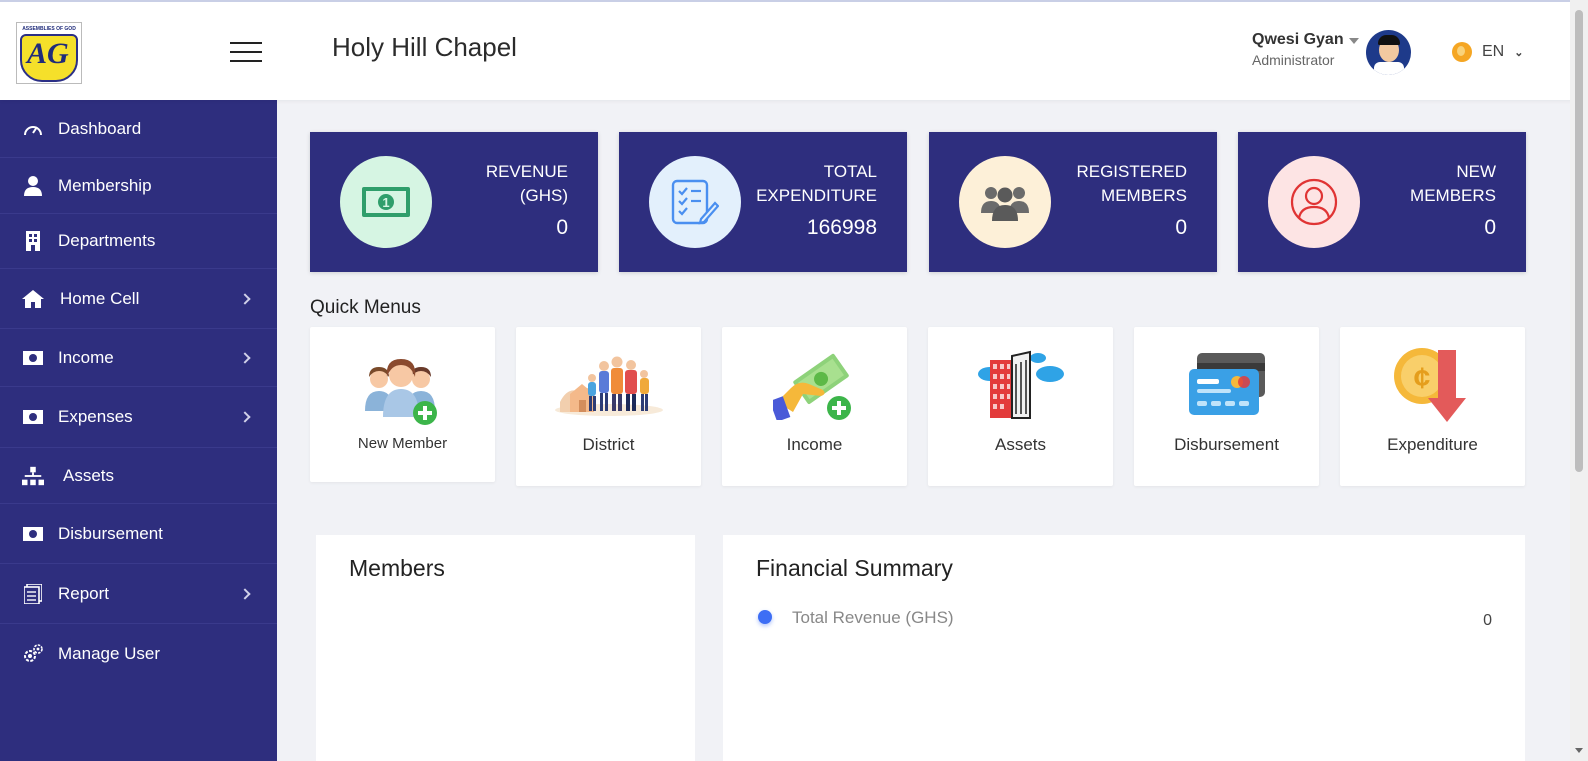 This screenshot has height=761, width=1588. I want to click on stat-card-new-members: NEW MEMBERS 0, so click(1382, 202).